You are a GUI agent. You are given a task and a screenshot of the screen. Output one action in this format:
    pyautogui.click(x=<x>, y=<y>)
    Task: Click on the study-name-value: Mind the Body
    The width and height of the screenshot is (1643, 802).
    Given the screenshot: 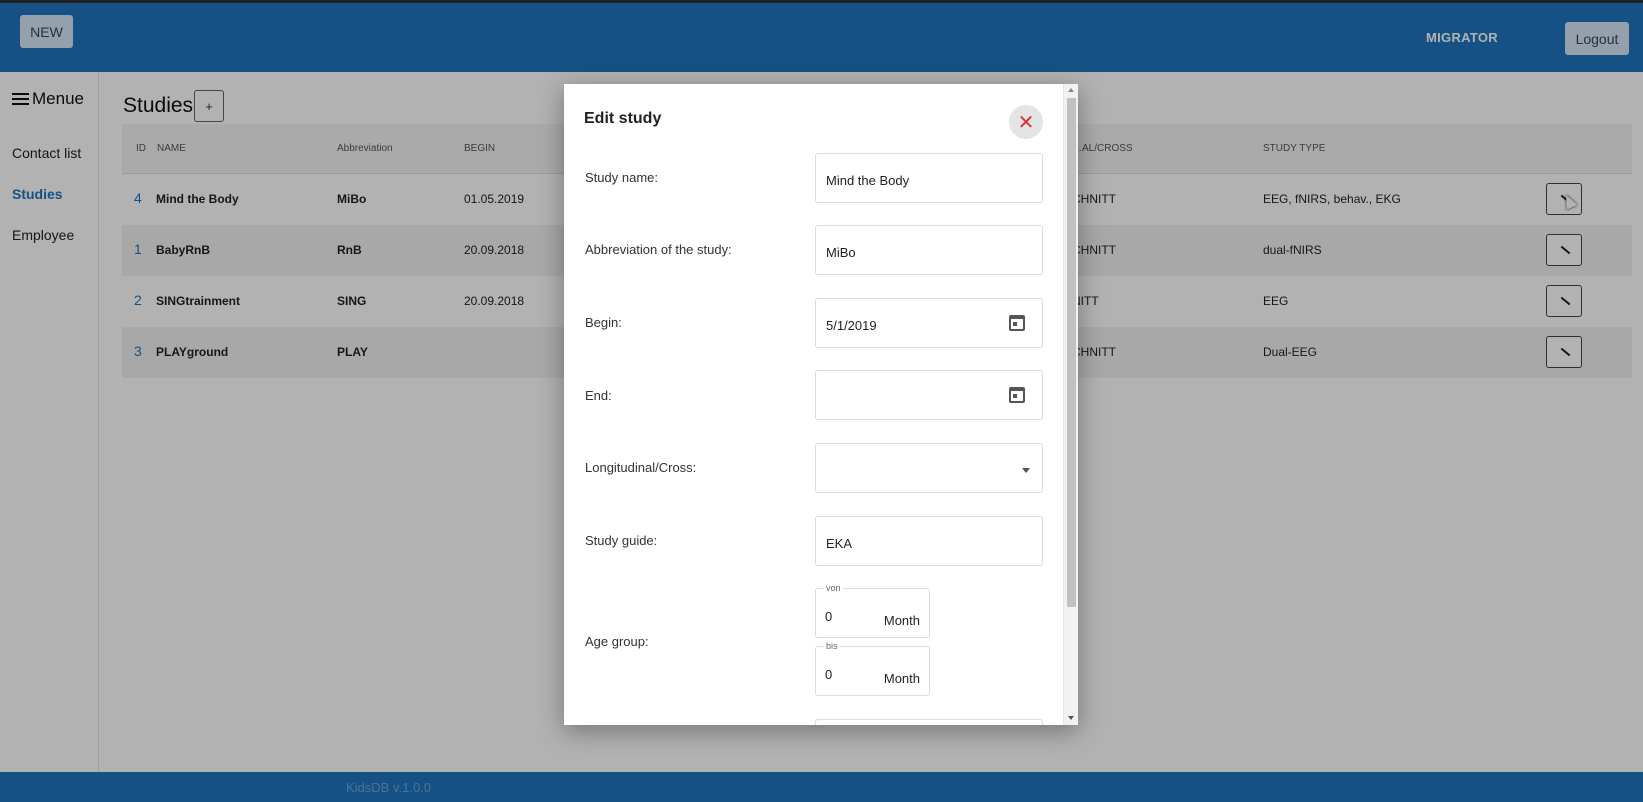 What is the action you would take?
    pyautogui.click(x=868, y=180)
    